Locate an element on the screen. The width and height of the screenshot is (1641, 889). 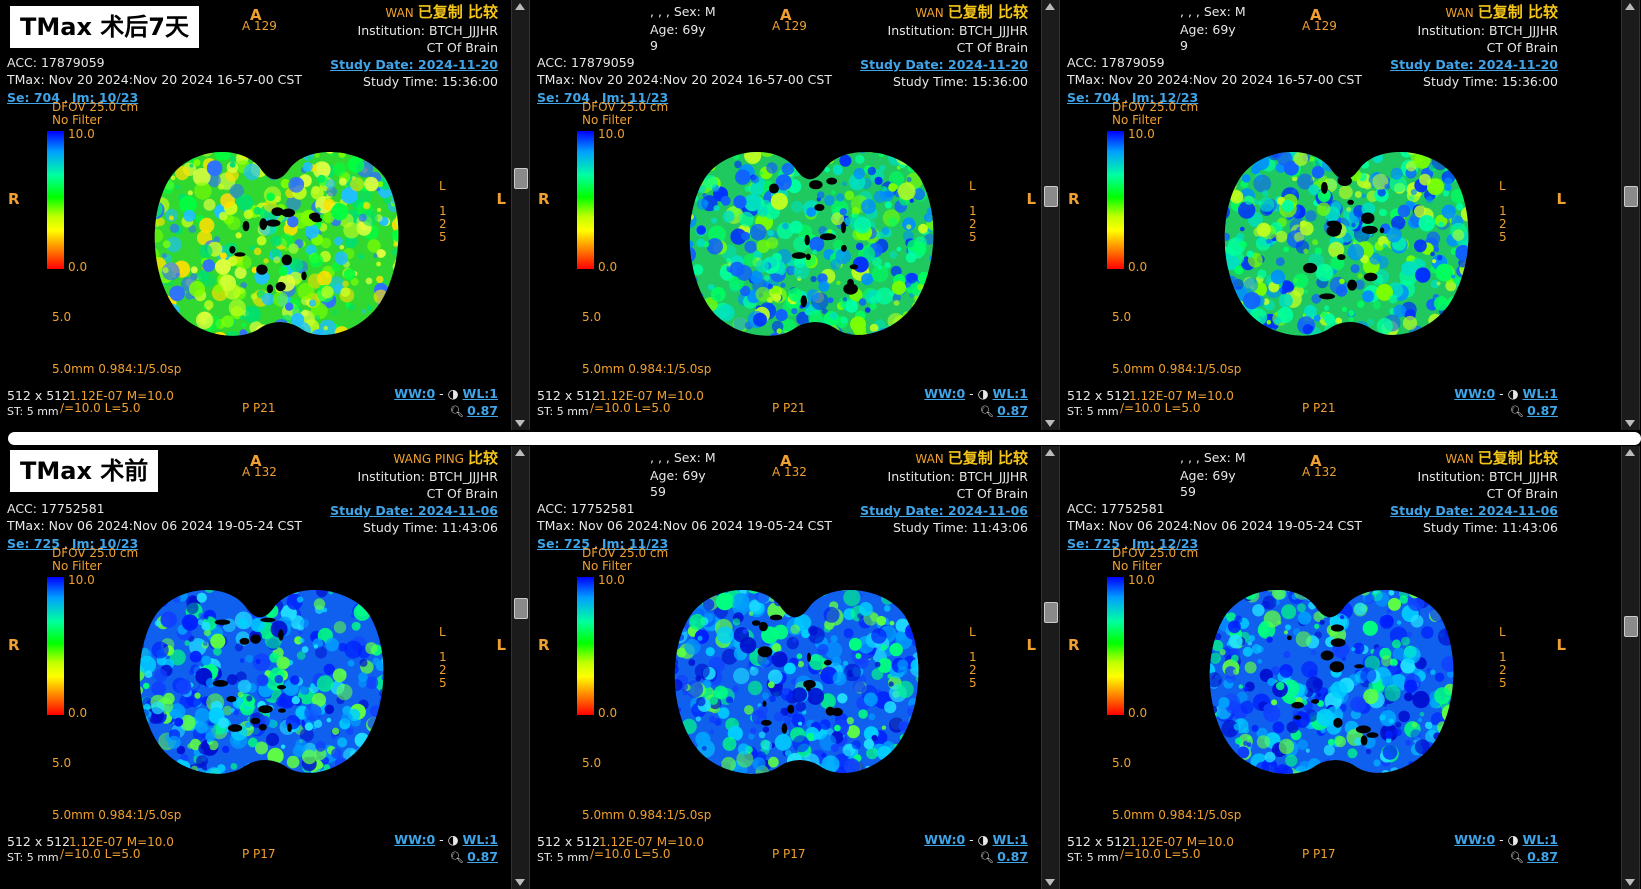
slice-thickness-st: ST: 5 mm is located at coordinates (1093, 411).